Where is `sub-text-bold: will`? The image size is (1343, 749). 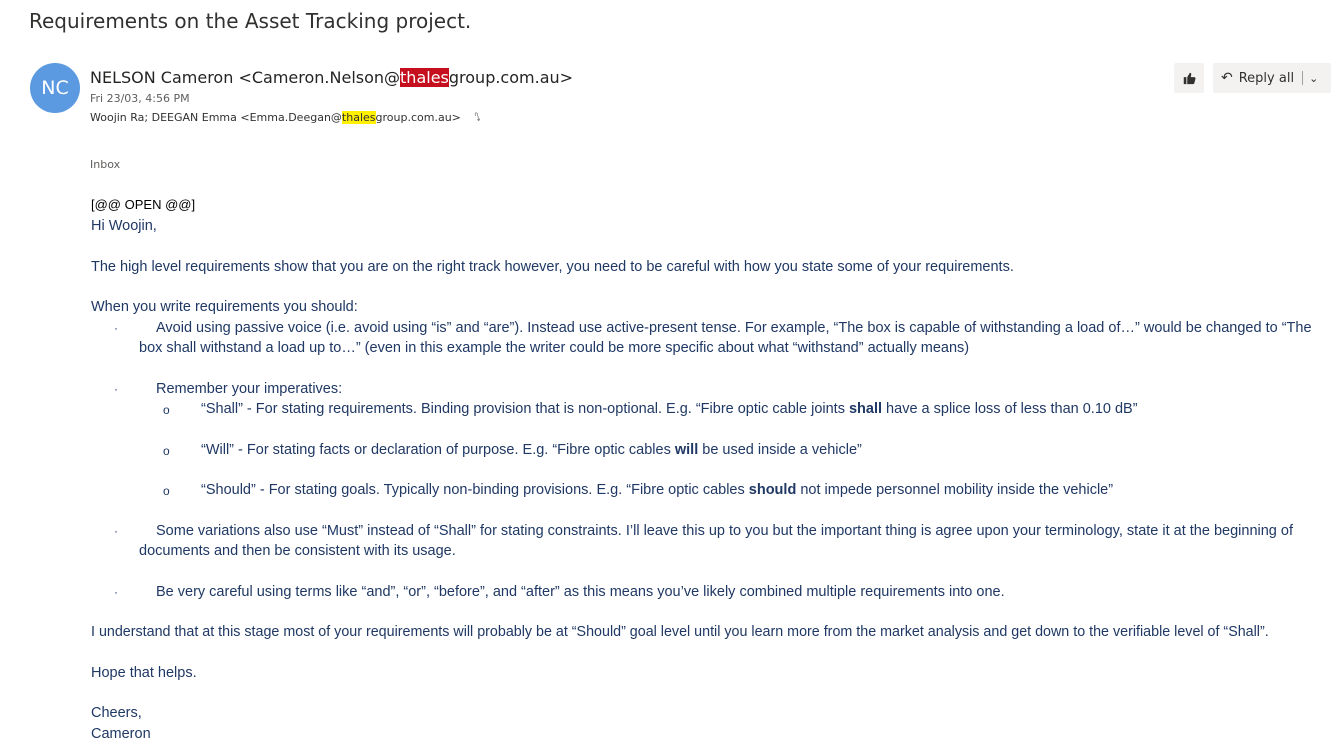
sub-text-bold: will is located at coordinates (686, 449).